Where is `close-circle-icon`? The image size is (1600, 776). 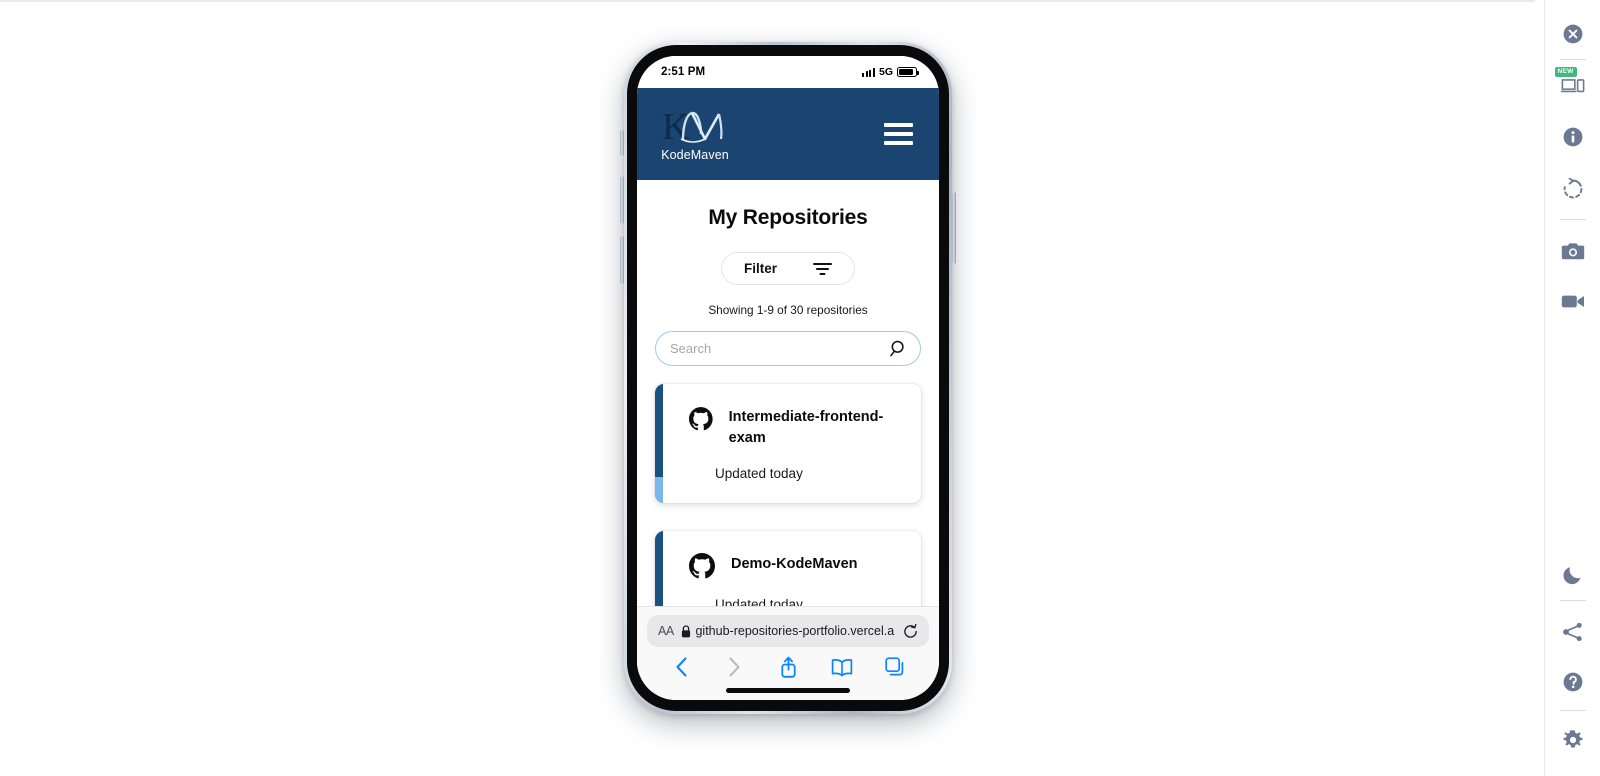
close-circle-icon is located at coordinates (1572, 34).